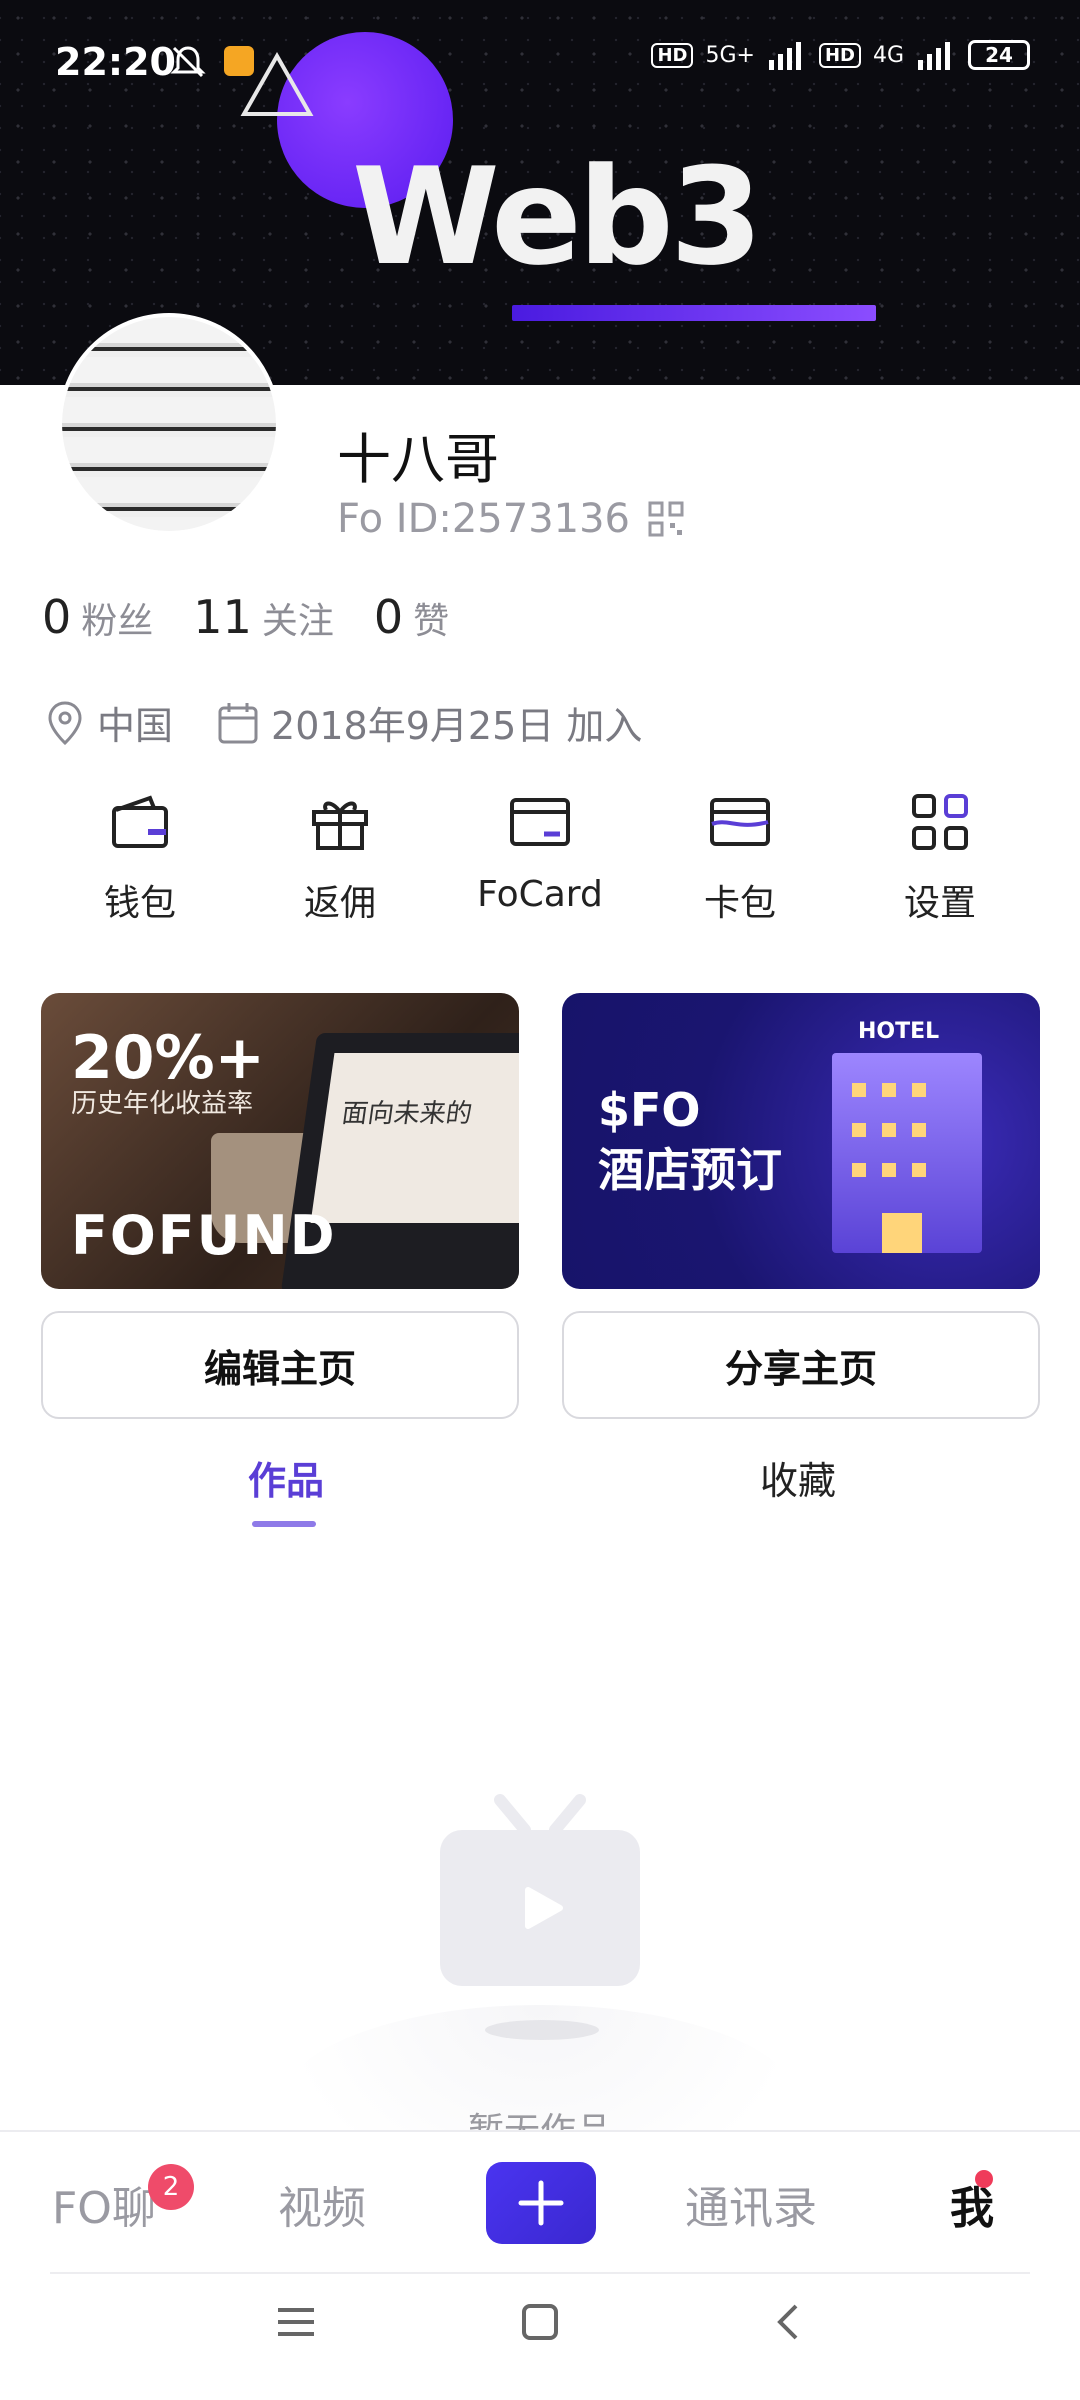  Describe the element at coordinates (540, 1890) in the screenshot. I see `tv-icon` at that location.